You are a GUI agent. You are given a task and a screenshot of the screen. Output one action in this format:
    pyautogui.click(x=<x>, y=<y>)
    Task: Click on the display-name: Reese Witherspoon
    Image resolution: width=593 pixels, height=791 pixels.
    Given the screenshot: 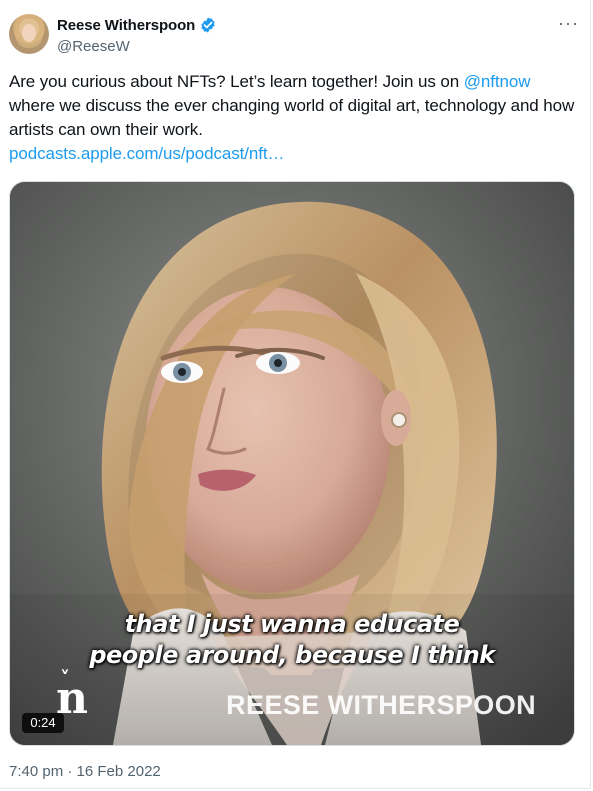 What is the action you would take?
    pyautogui.click(x=126, y=25)
    